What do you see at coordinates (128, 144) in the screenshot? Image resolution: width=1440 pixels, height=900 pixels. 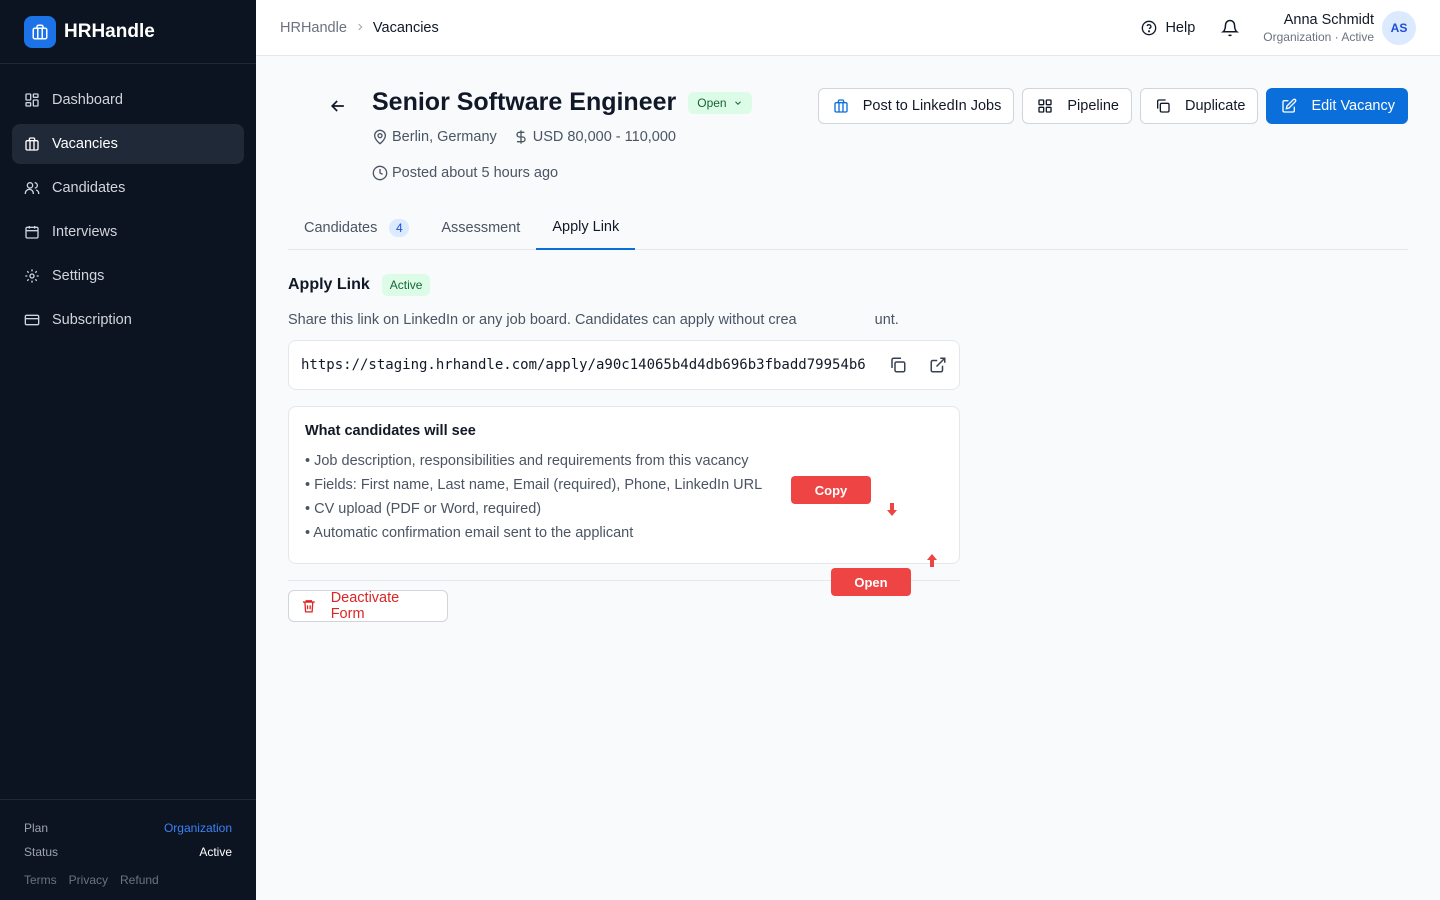 I see `sidebar-item-vacancies: Vacancies` at bounding box center [128, 144].